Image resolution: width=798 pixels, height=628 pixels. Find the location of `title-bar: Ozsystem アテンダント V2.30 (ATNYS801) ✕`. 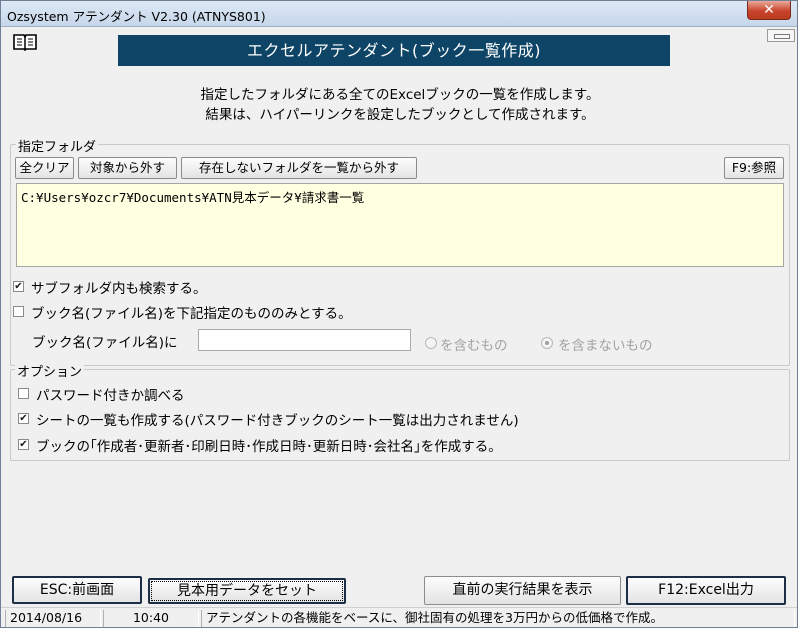

title-bar: Ozsystem アテンダント V2.30 (ATNYS801) ✕ is located at coordinates (399, 14).